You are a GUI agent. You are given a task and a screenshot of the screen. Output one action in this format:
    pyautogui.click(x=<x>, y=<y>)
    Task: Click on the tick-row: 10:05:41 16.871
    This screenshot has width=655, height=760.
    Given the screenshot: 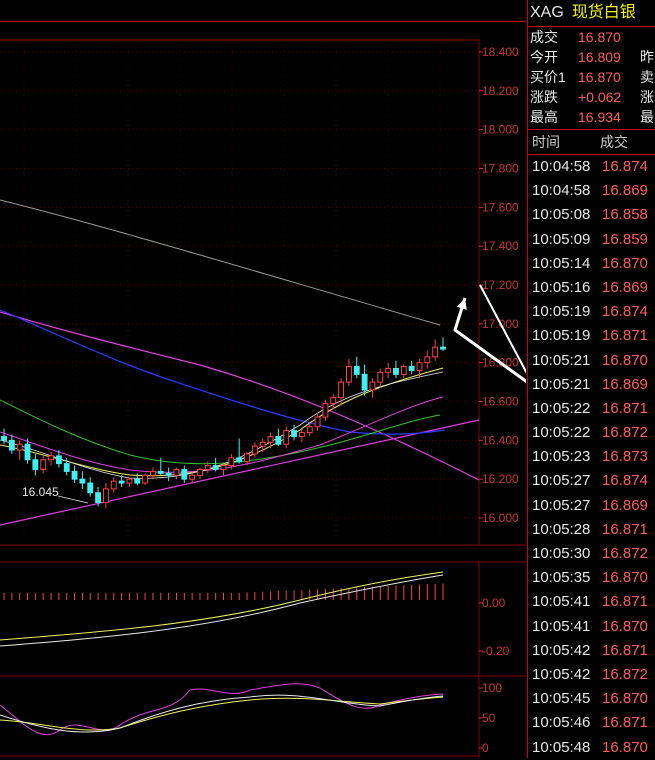 What is the action you would take?
    pyautogui.click(x=591, y=602)
    